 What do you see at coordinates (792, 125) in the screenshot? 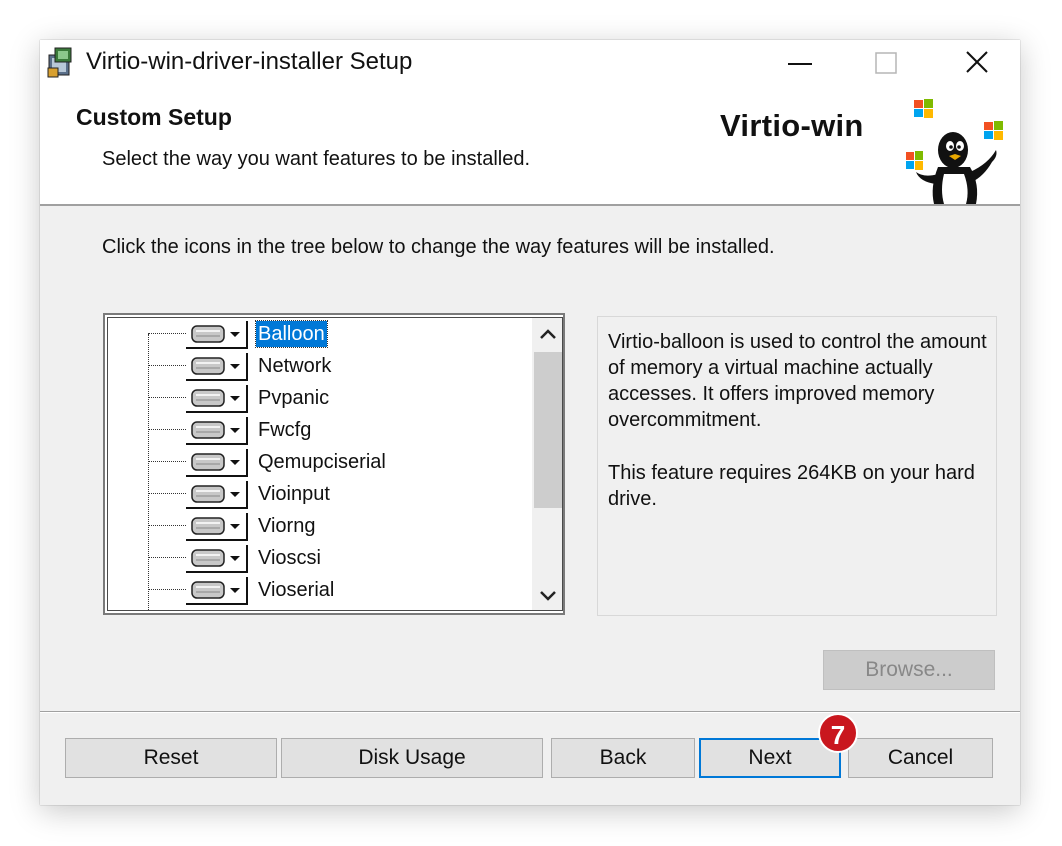
I see `brand-name: Virtio-win` at bounding box center [792, 125].